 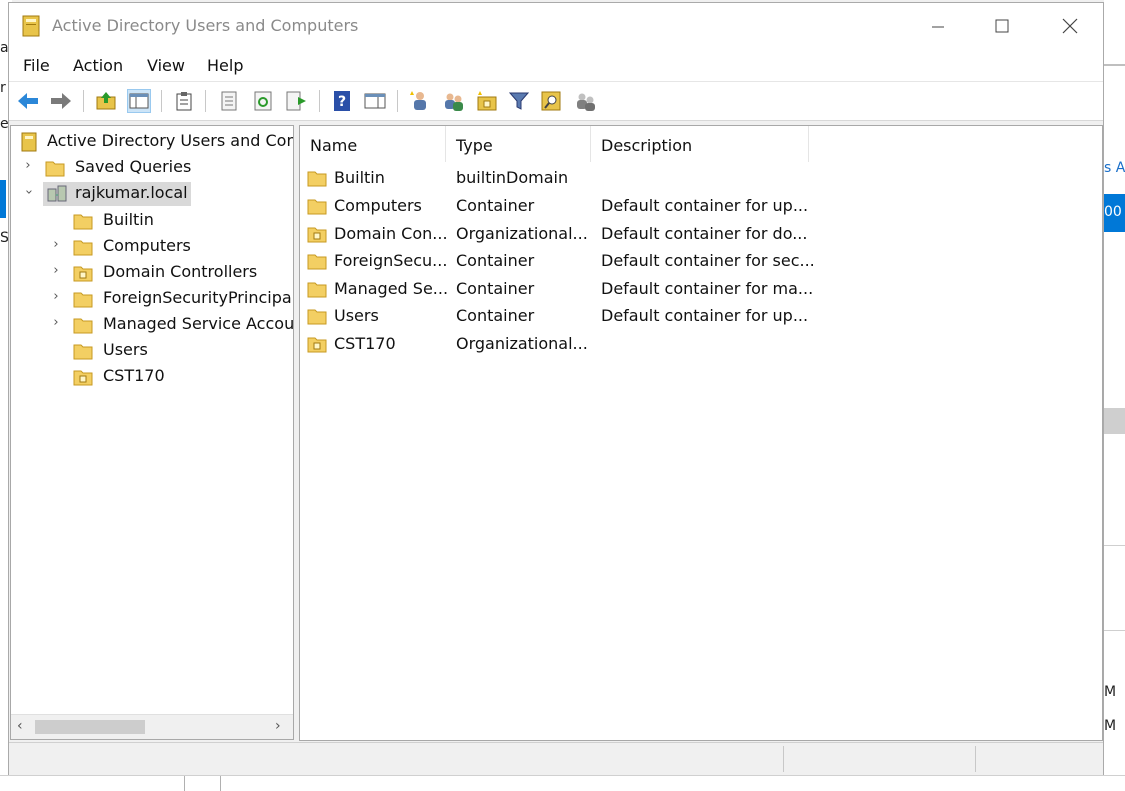 What do you see at coordinates (152, 168) in the screenshot?
I see `tree-node-saved-queries: › Saved Queries` at bounding box center [152, 168].